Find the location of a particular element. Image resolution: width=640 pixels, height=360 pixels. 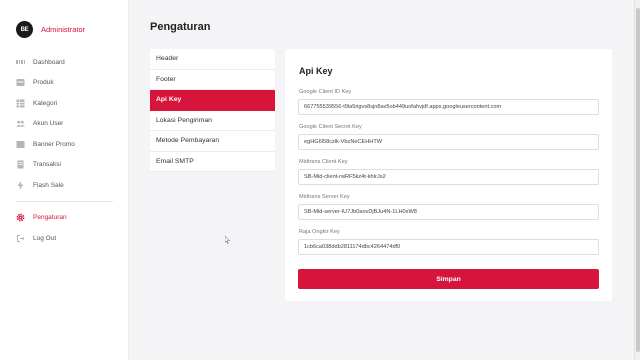

users-icon is located at coordinates (20, 123).